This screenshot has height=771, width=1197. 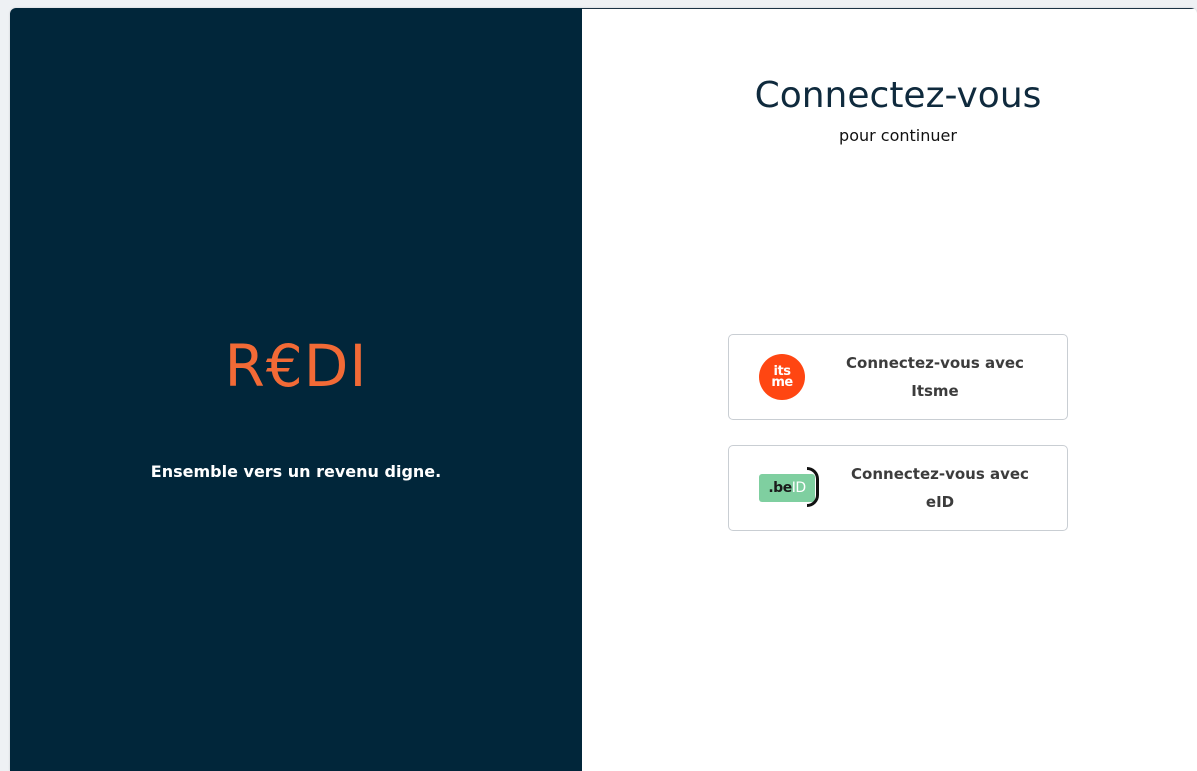 What do you see at coordinates (949, 488) in the screenshot?
I see `eid-button-label: Connectez-vous avec eID` at bounding box center [949, 488].